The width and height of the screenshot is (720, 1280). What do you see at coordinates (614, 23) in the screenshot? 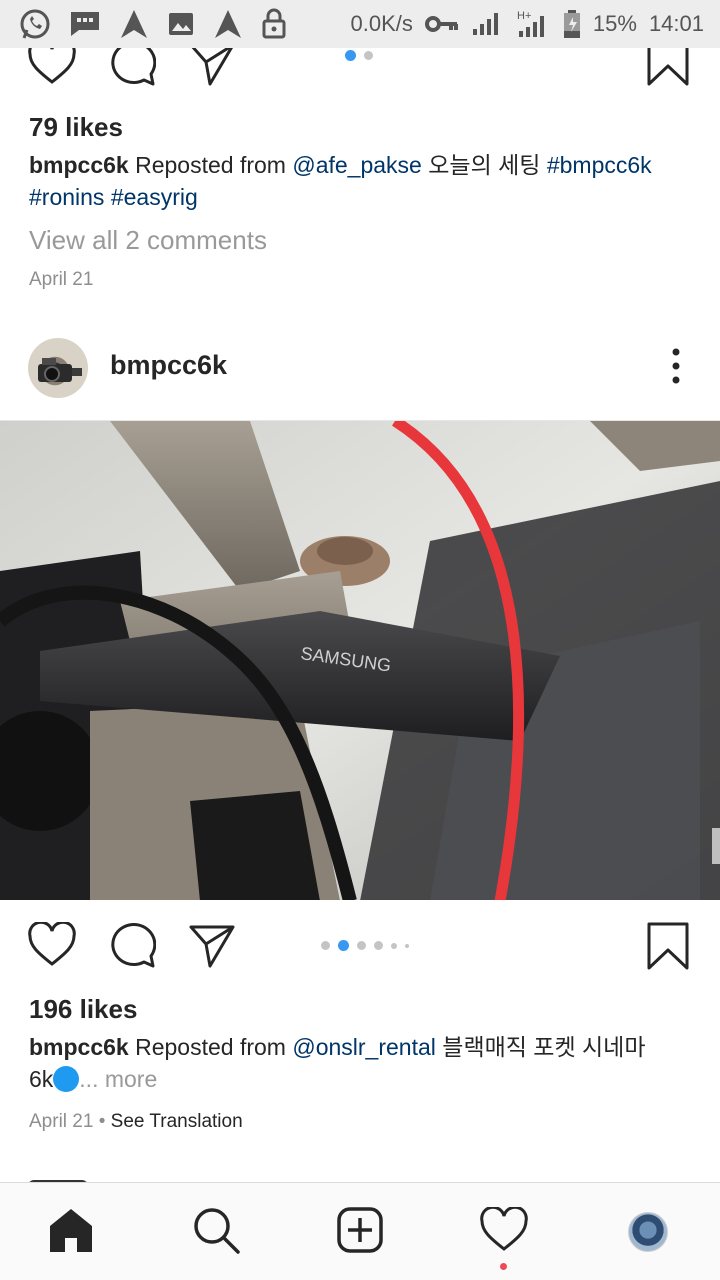
I see `battery-percent: 15%` at bounding box center [614, 23].